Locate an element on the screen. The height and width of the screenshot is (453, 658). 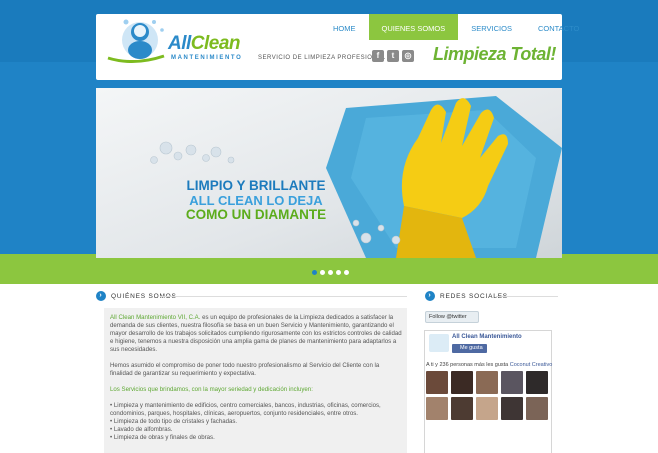
fb-friend-link: Coconut Creativo is located at coordinates (531, 365).